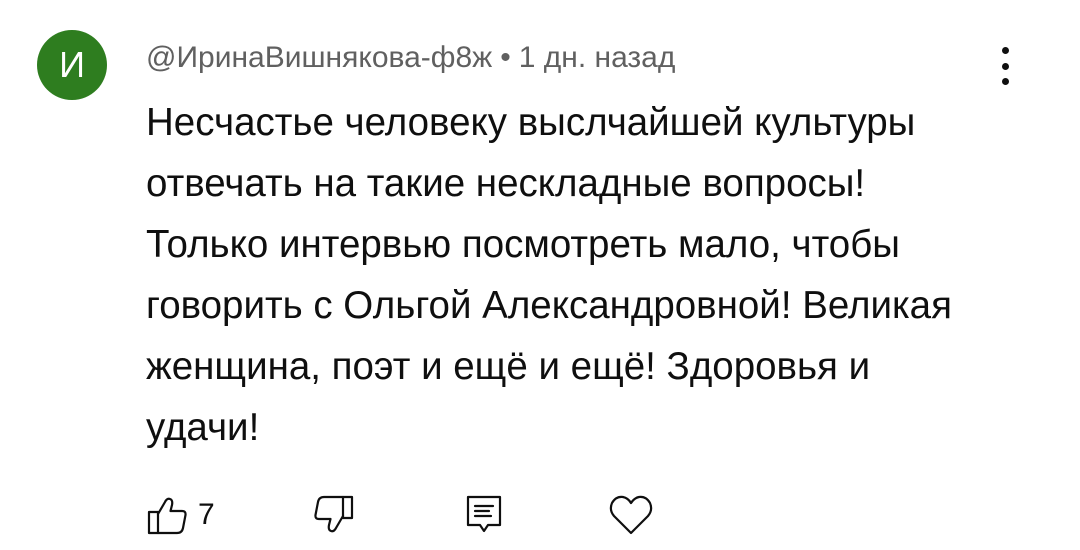 This screenshot has height=550, width=1080. I want to click on comment-meta: @ИринаВишнякова-ф8ж • 1 дн. назад, so click(410, 58).